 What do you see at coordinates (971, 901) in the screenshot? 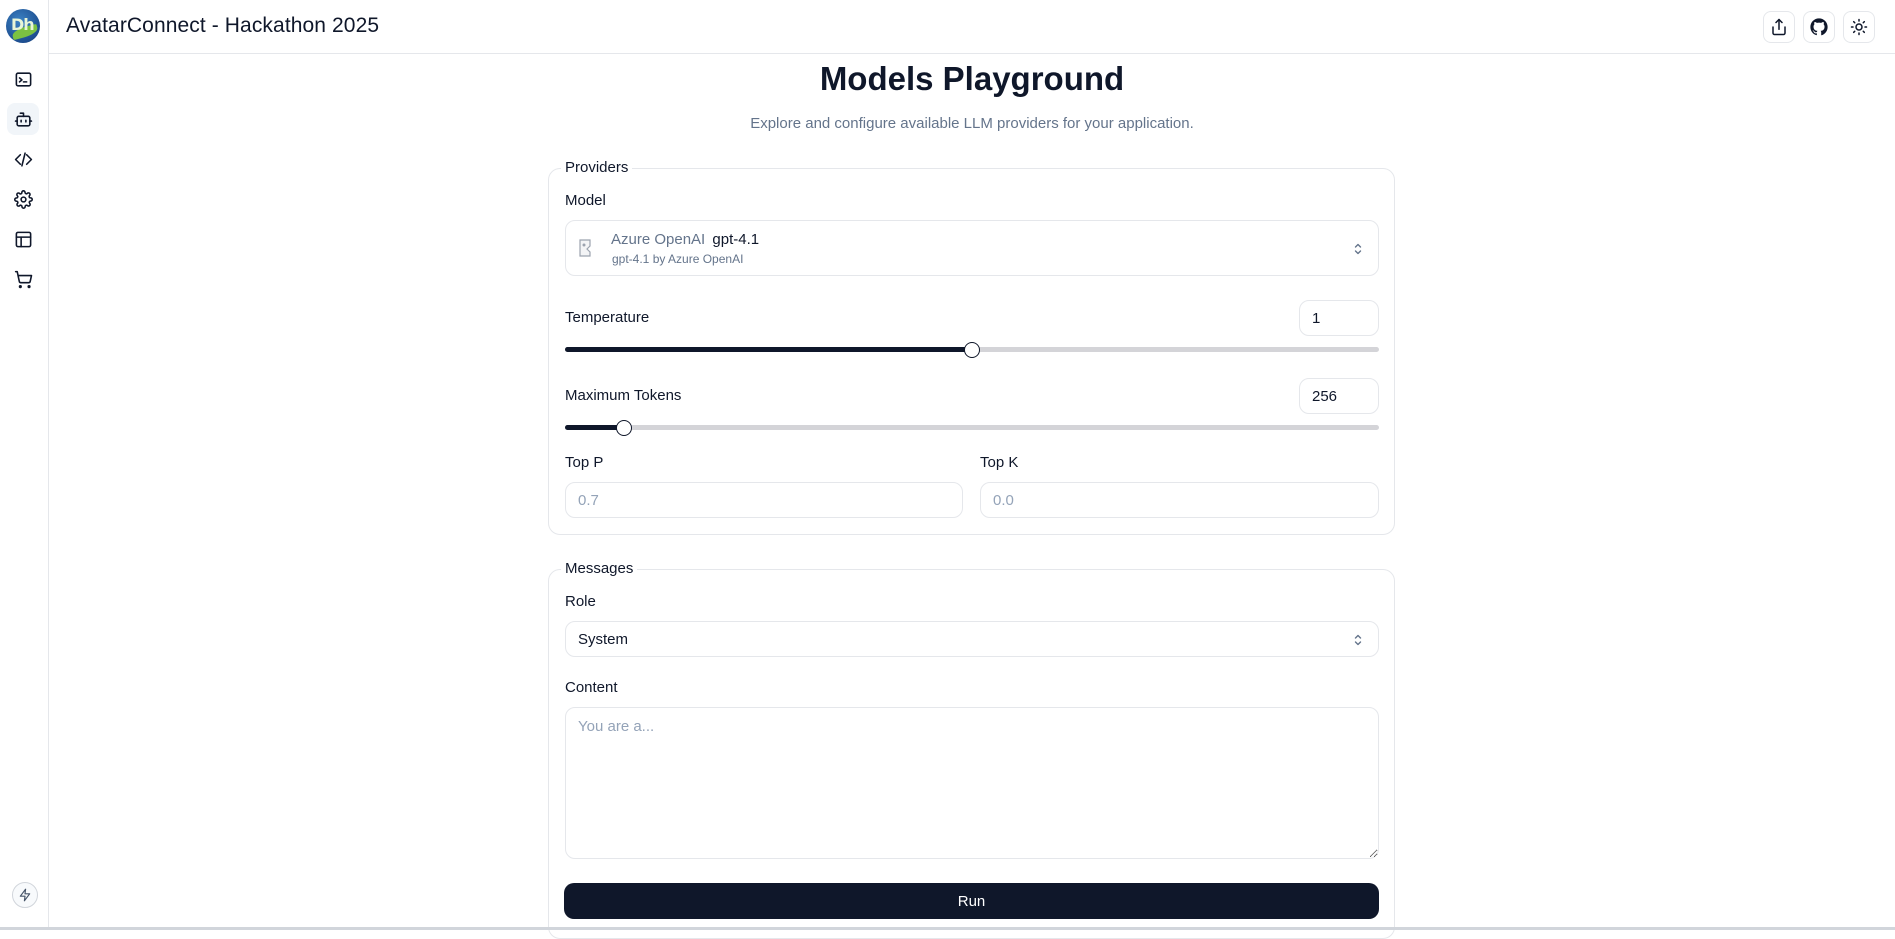
I see `run-button: Run` at bounding box center [971, 901].